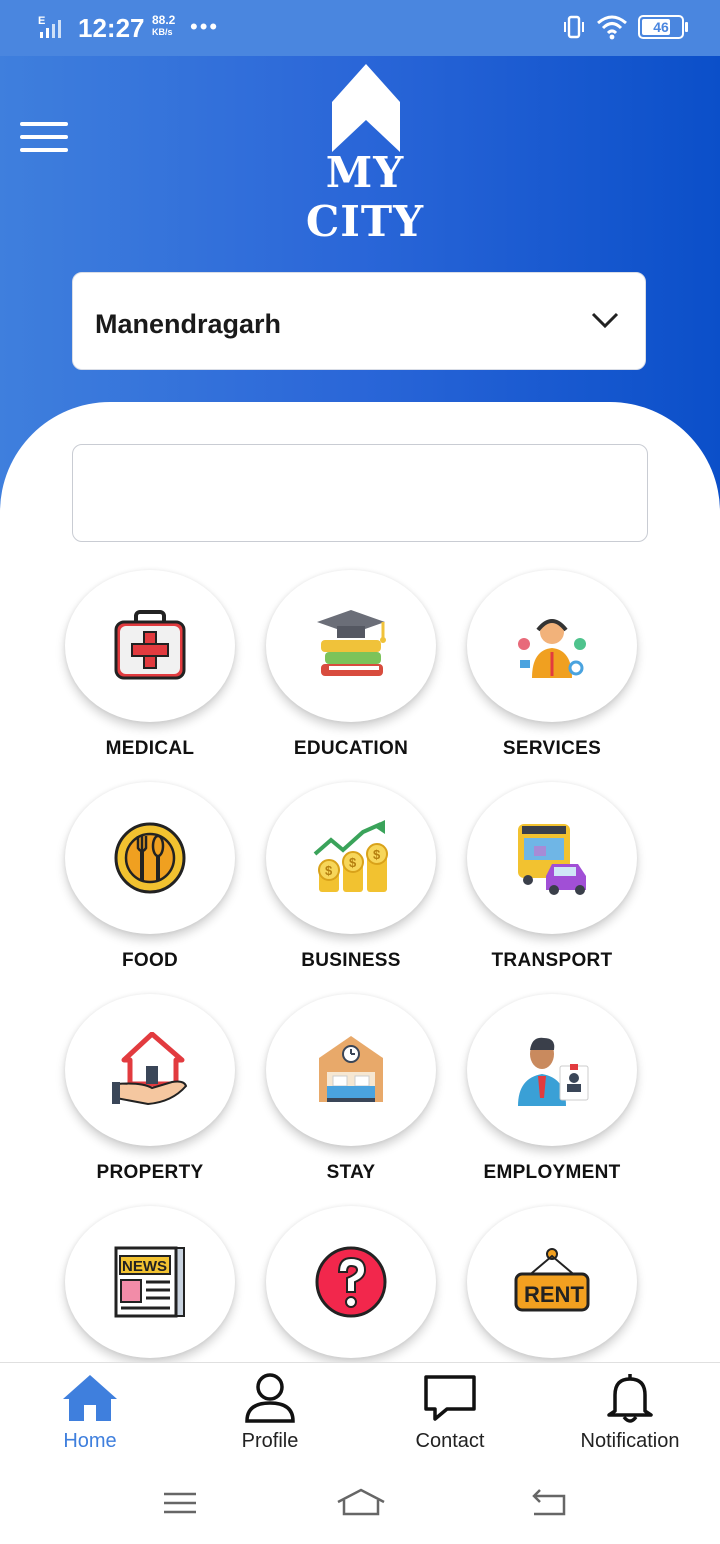 This screenshot has width=720, height=1544. What do you see at coordinates (554, 1294) in the screenshot?
I see `rent-badge-text: RENT` at bounding box center [554, 1294].